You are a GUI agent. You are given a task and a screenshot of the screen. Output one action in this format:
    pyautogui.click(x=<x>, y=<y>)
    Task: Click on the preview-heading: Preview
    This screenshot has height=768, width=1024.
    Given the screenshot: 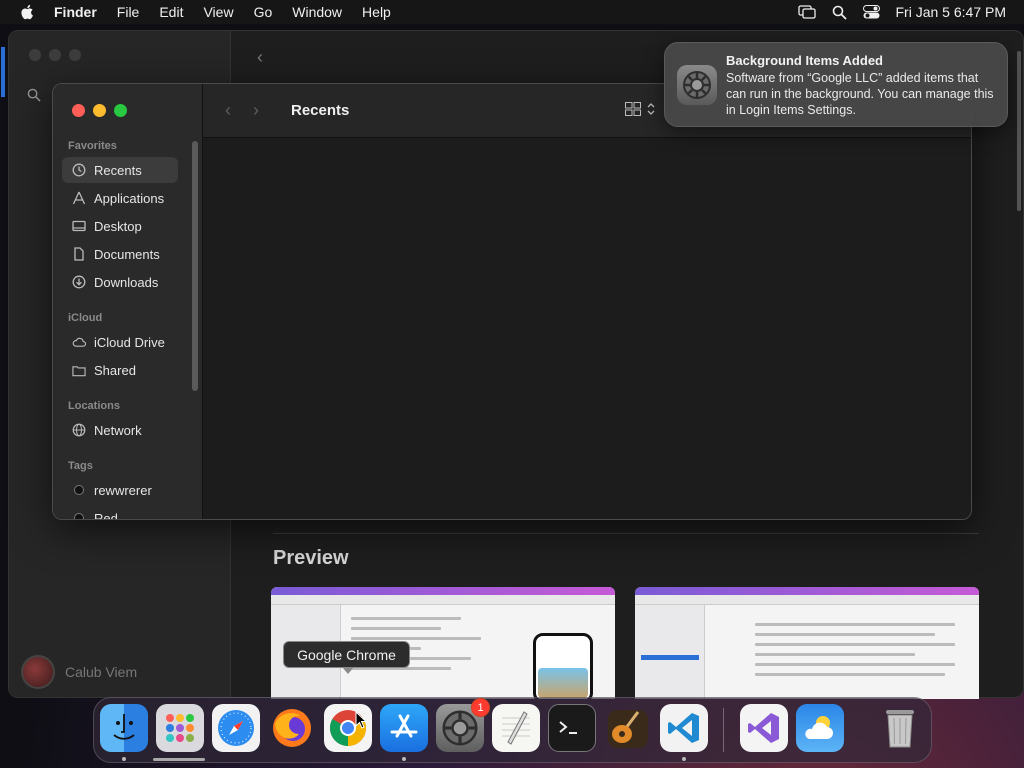 What is the action you would take?
    pyautogui.click(x=311, y=558)
    